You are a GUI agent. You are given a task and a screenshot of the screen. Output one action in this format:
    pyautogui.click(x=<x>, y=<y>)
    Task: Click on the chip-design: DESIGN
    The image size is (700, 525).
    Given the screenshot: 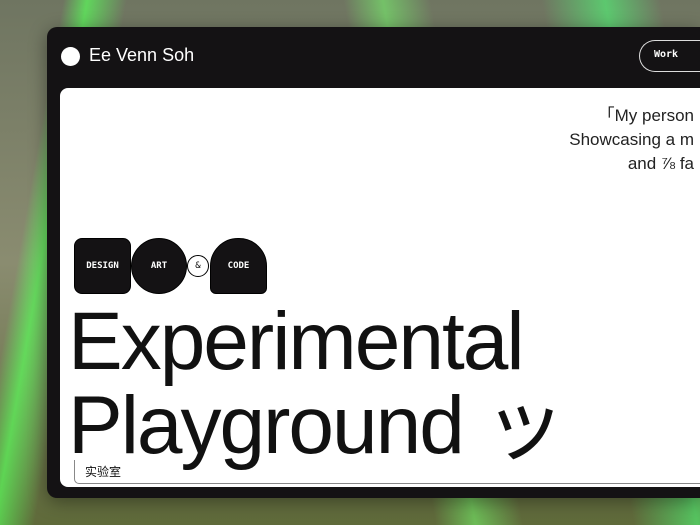 What is the action you would take?
    pyautogui.click(x=102, y=266)
    